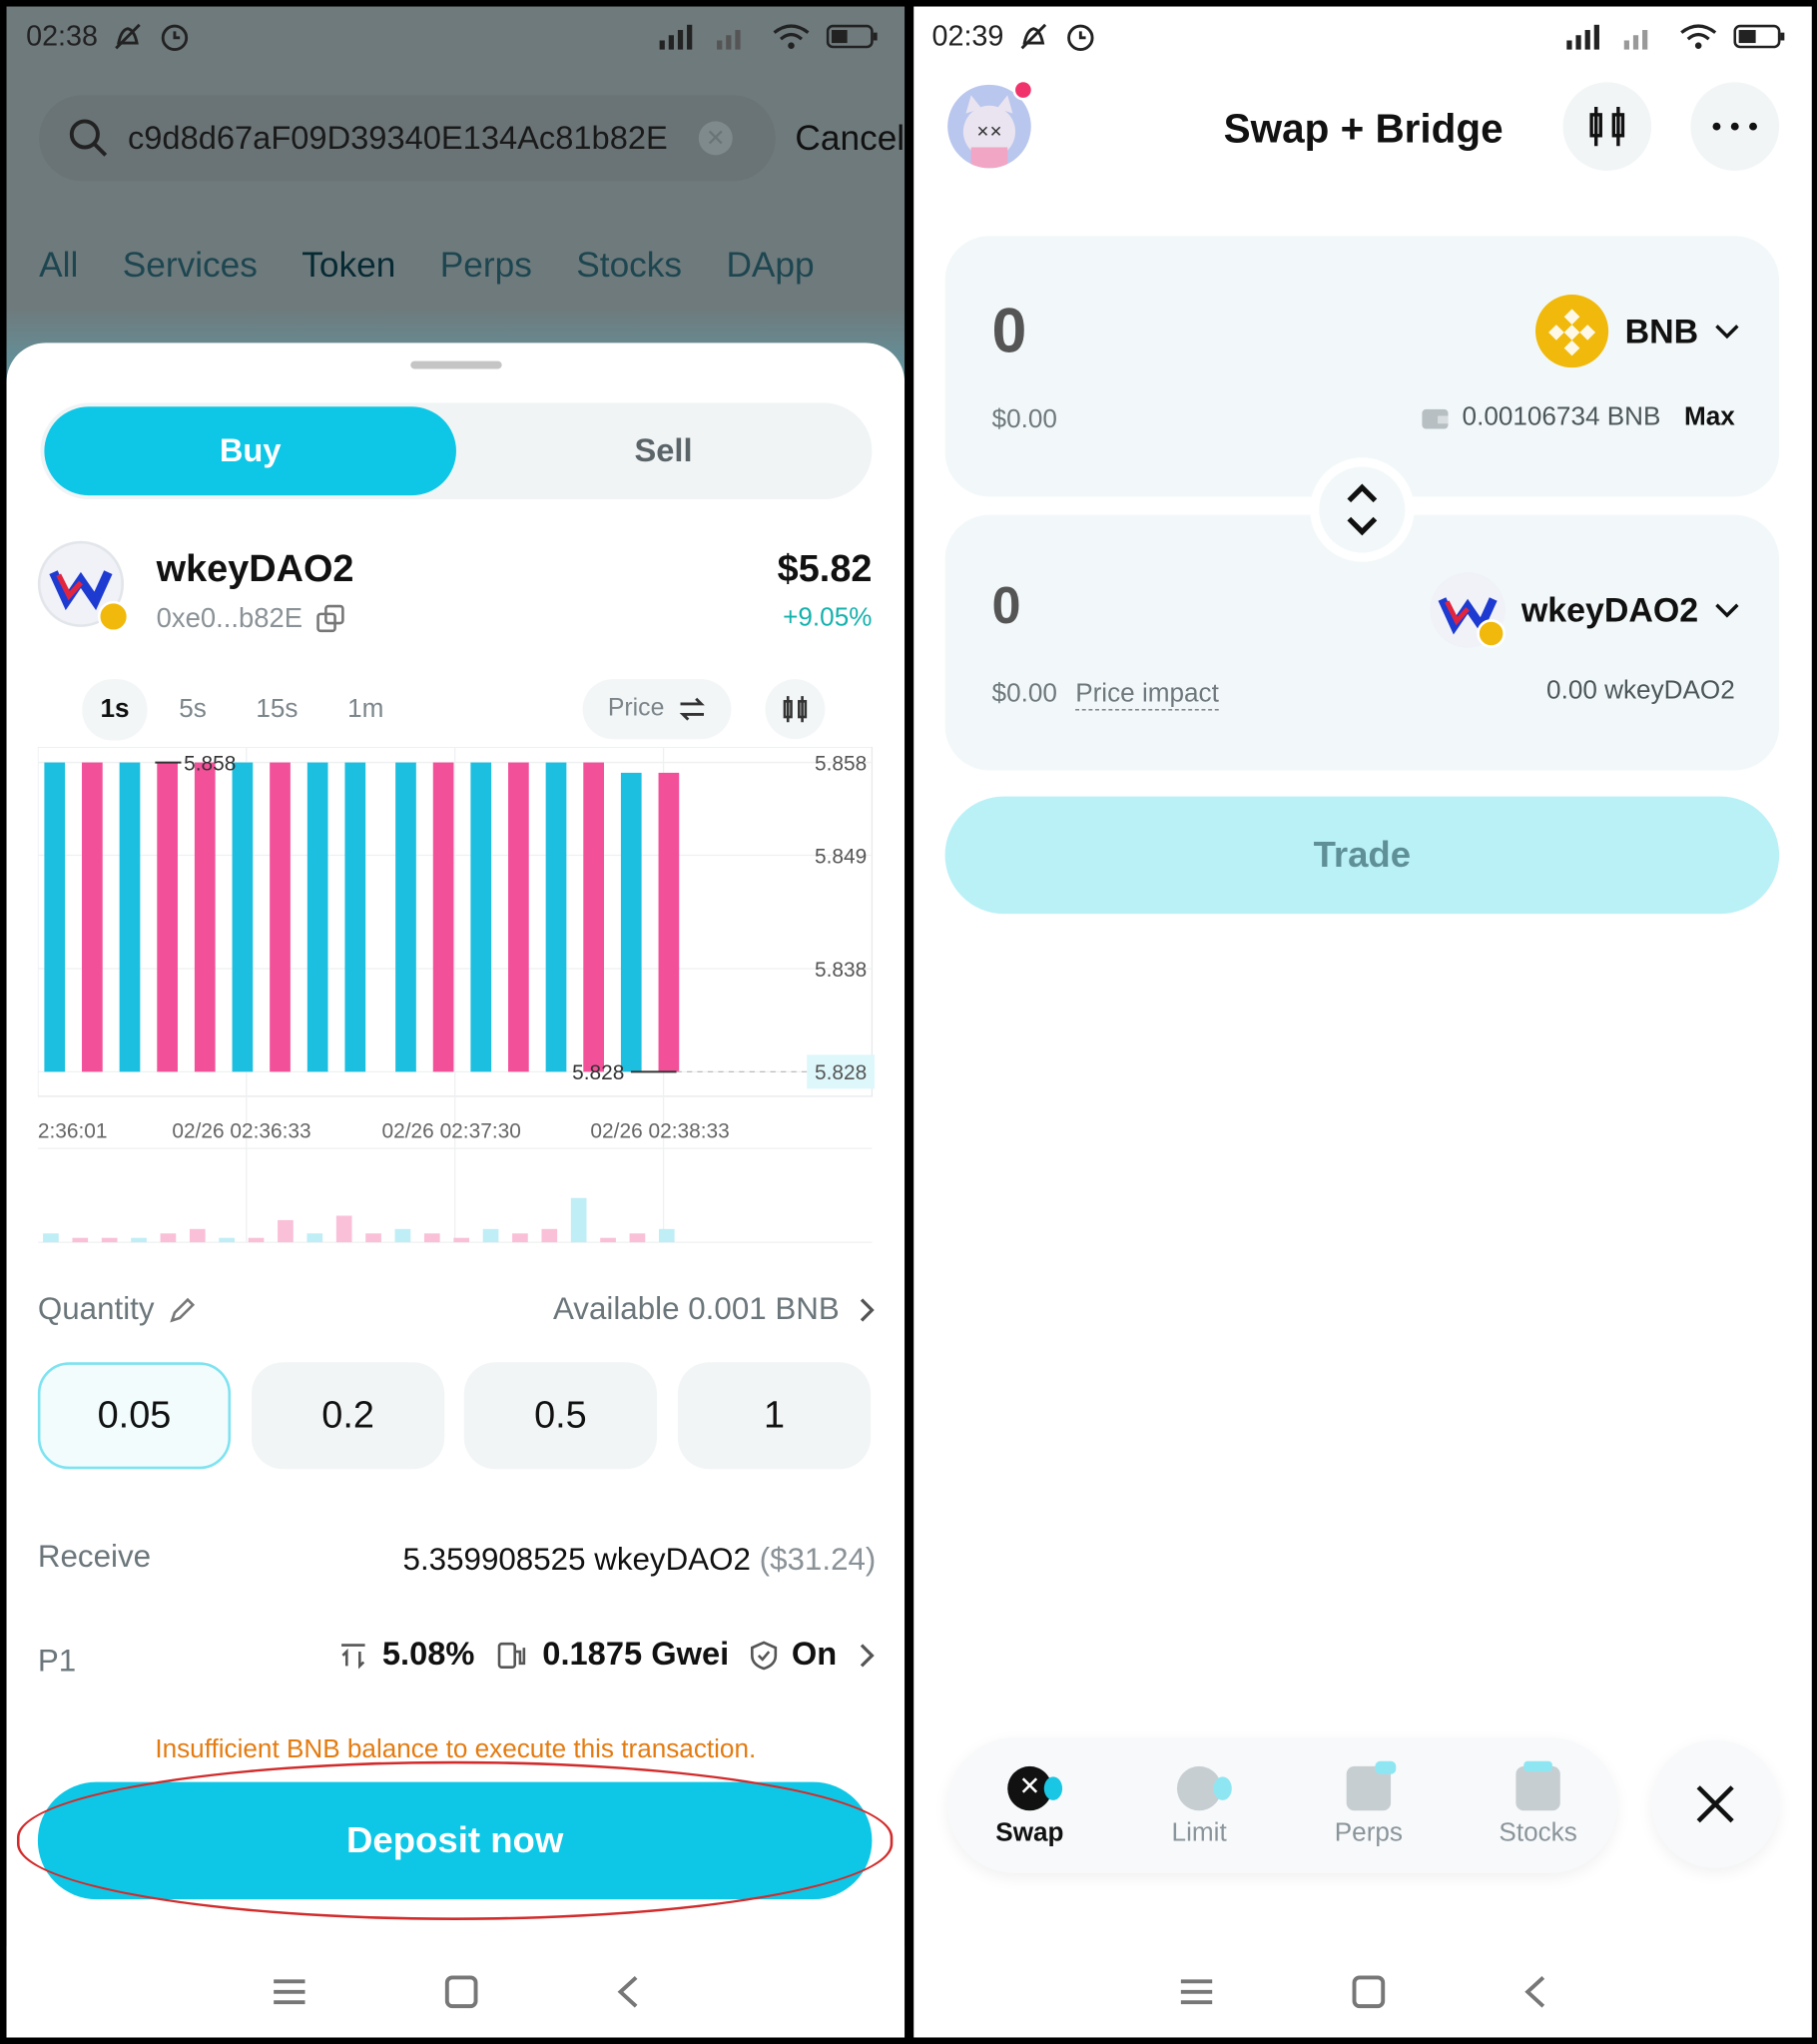  What do you see at coordinates (455, 1840) in the screenshot?
I see `highlight-annotation` at bounding box center [455, 1840].